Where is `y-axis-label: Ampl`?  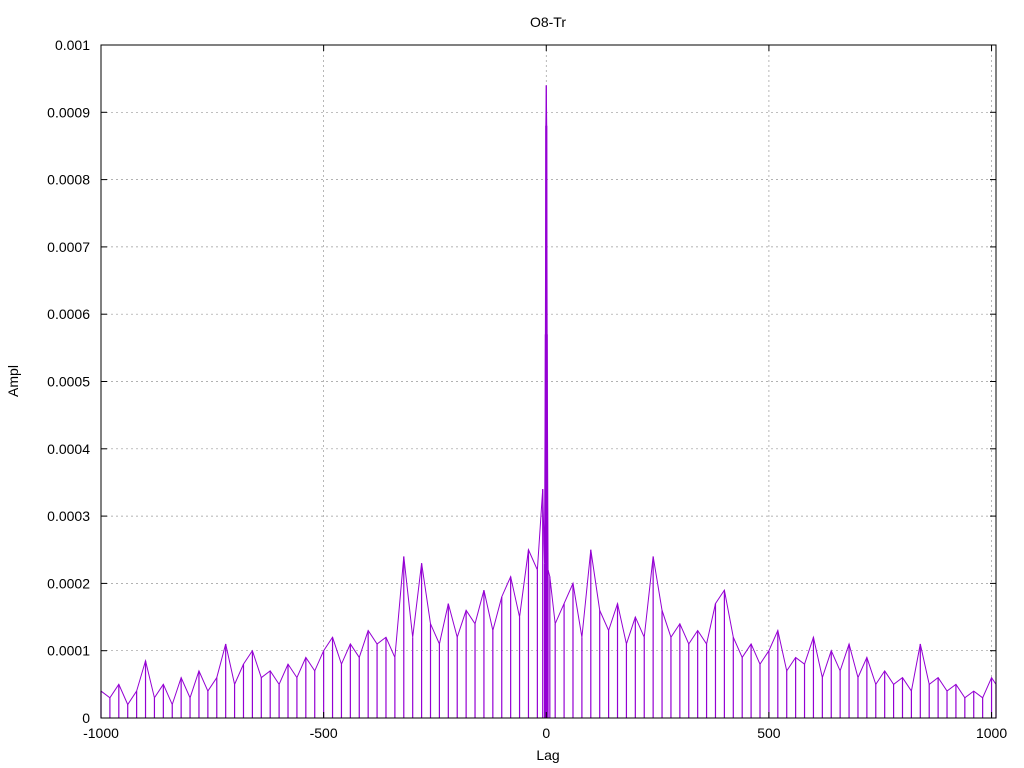 y-axis-label: Ampl is located at coordinates (13, 381).